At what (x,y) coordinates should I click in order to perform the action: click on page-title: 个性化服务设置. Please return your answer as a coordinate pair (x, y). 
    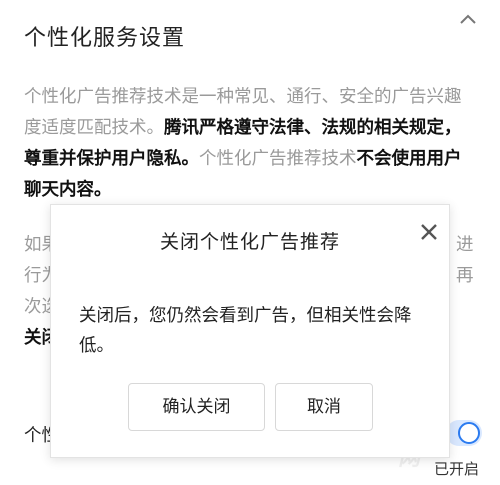
    Looking at the image, I should click on (105, 38).